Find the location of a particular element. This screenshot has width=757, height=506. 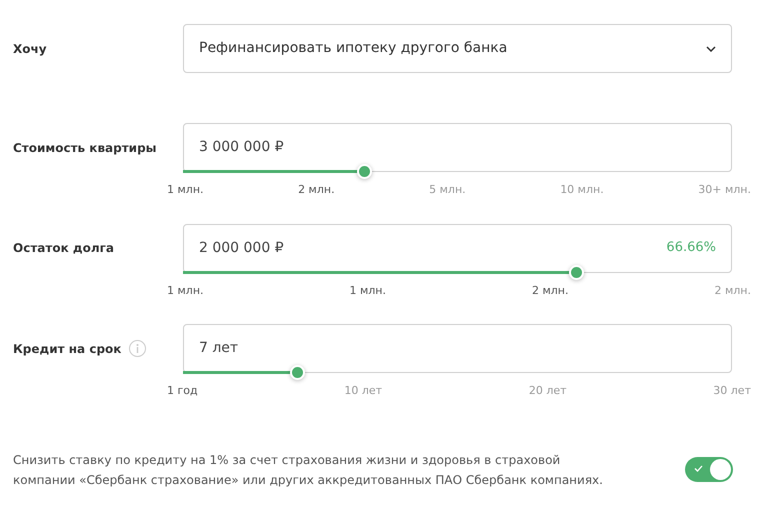

purpose-dropdown: Рефинансировать ипотеку другого банка is located at coordinates (457, 48).